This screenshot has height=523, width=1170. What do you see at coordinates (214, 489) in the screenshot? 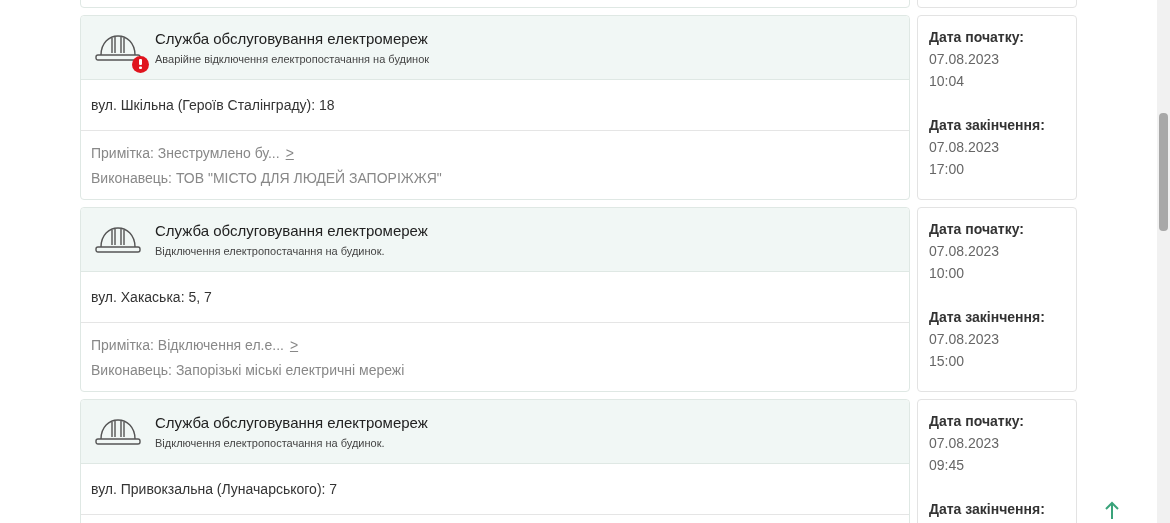
I see `address-text: вул. Привокзальна (Луначарського): 7` at bounding box center [214, 489].